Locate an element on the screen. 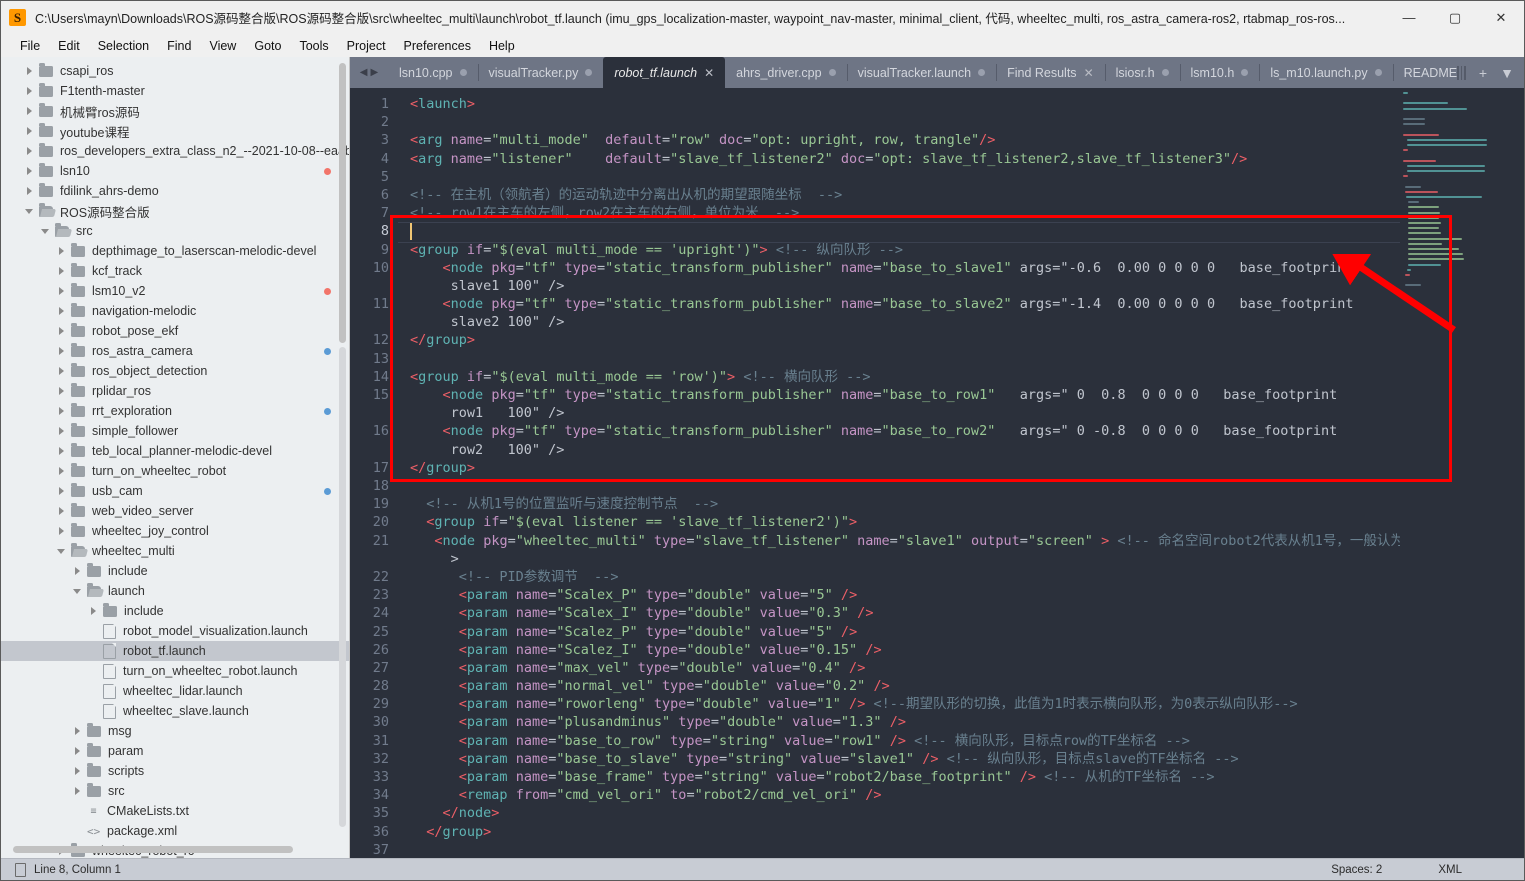 The image size is (1525, 881). sidebar-vertical-scrollbar-lower is located at coordinates (342, 587).